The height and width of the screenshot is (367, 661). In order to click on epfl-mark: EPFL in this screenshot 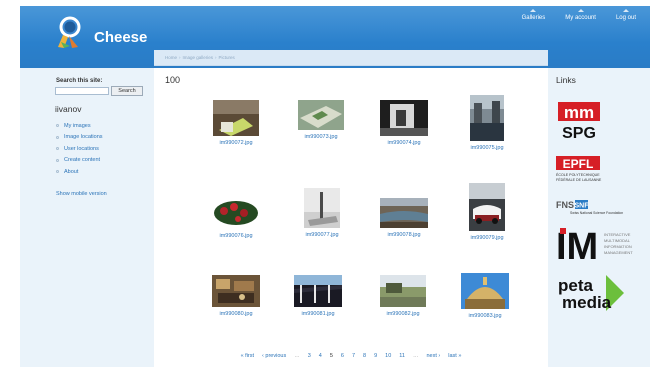, I will do `click(578, 164)`.